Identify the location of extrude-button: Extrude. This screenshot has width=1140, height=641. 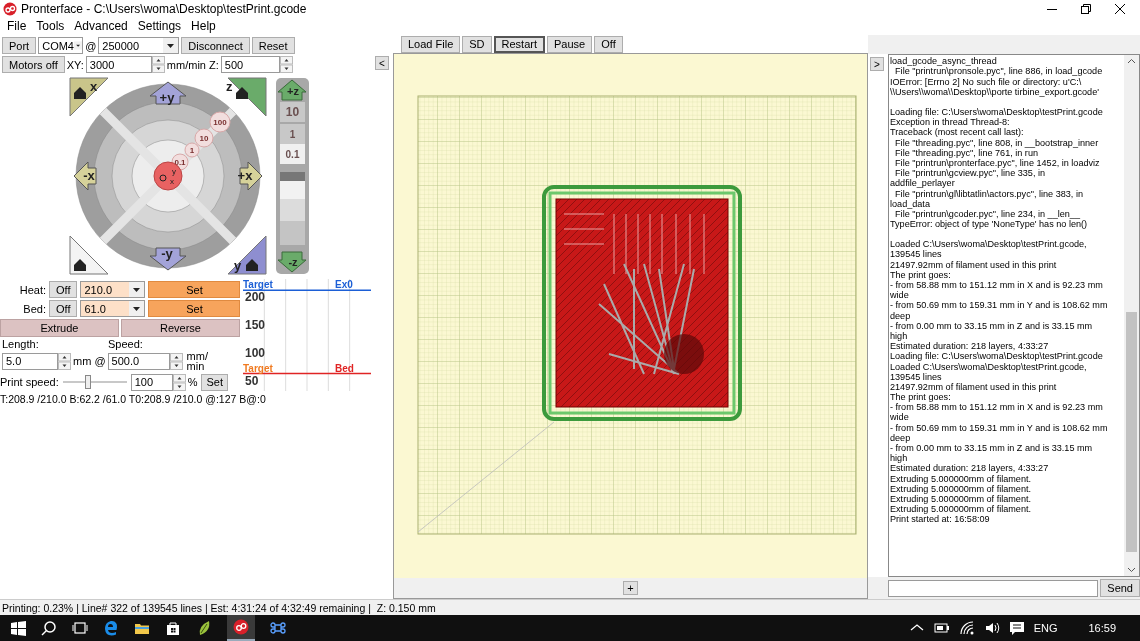
(59, 327).